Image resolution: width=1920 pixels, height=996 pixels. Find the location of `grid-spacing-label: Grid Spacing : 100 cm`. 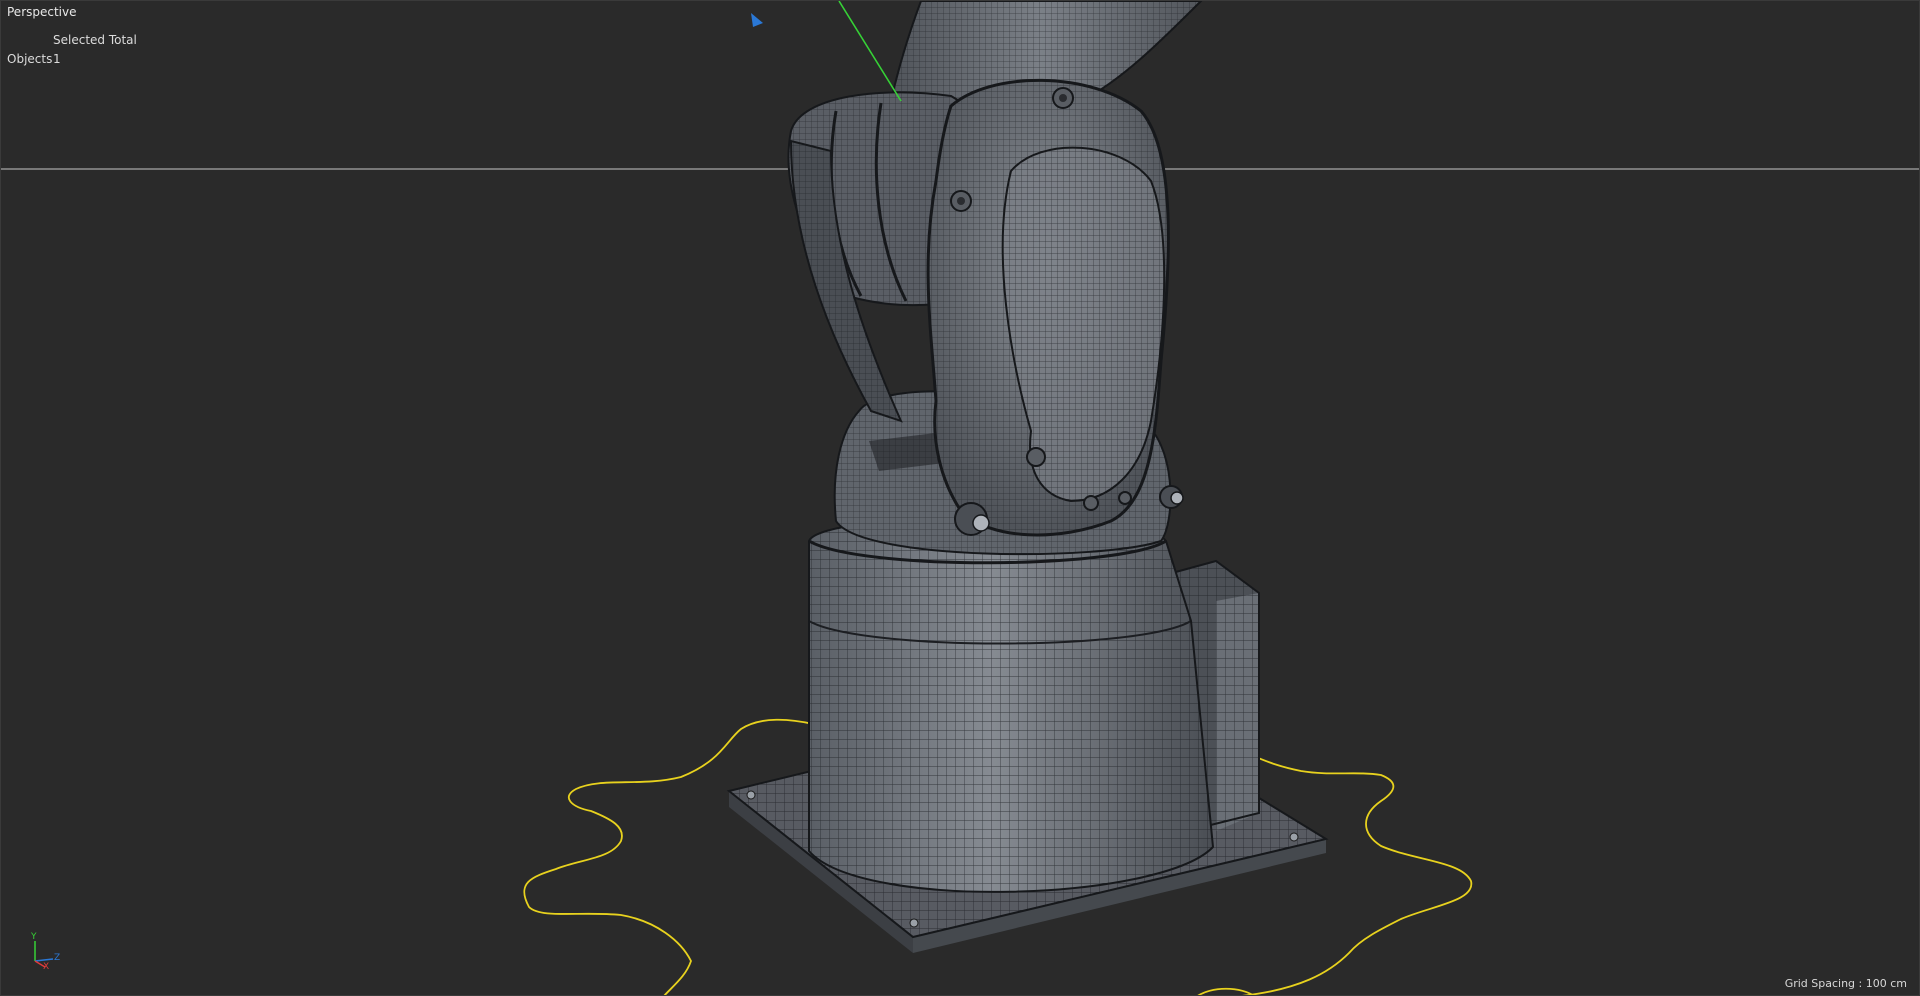

grid-spacing-label: Grid Spacing : 100 cm is located at coordinates (1845, 983).